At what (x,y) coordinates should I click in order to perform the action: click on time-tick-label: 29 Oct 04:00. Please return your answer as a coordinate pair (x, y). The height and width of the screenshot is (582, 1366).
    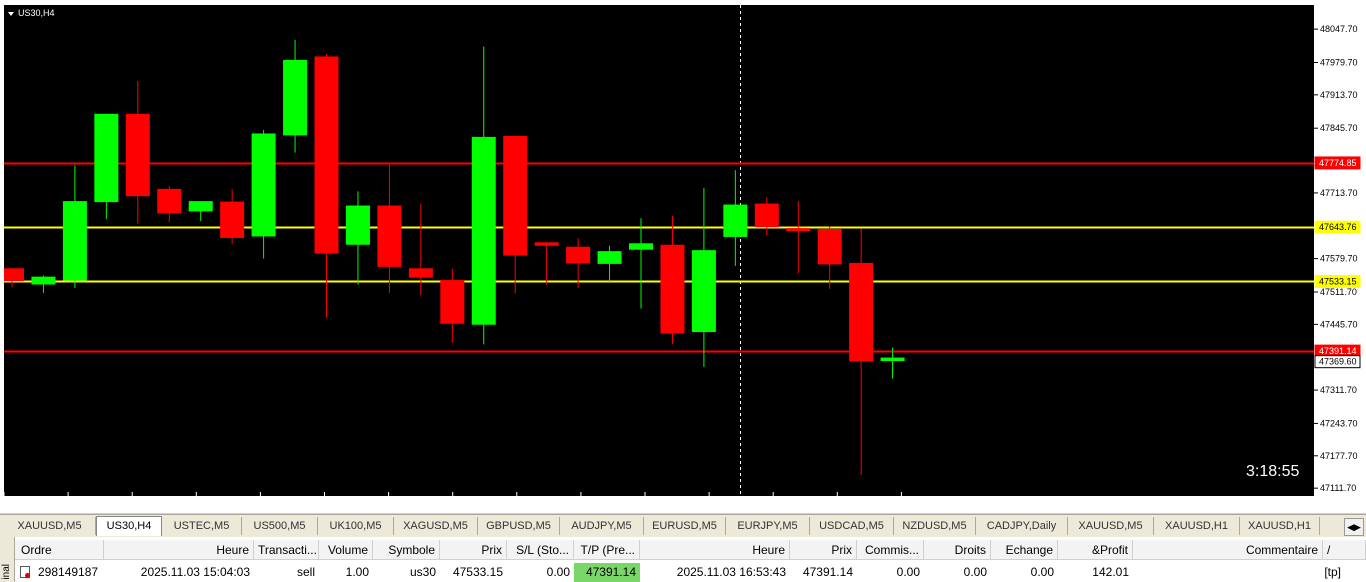
    Looking at the image, I should click on (222, 501).